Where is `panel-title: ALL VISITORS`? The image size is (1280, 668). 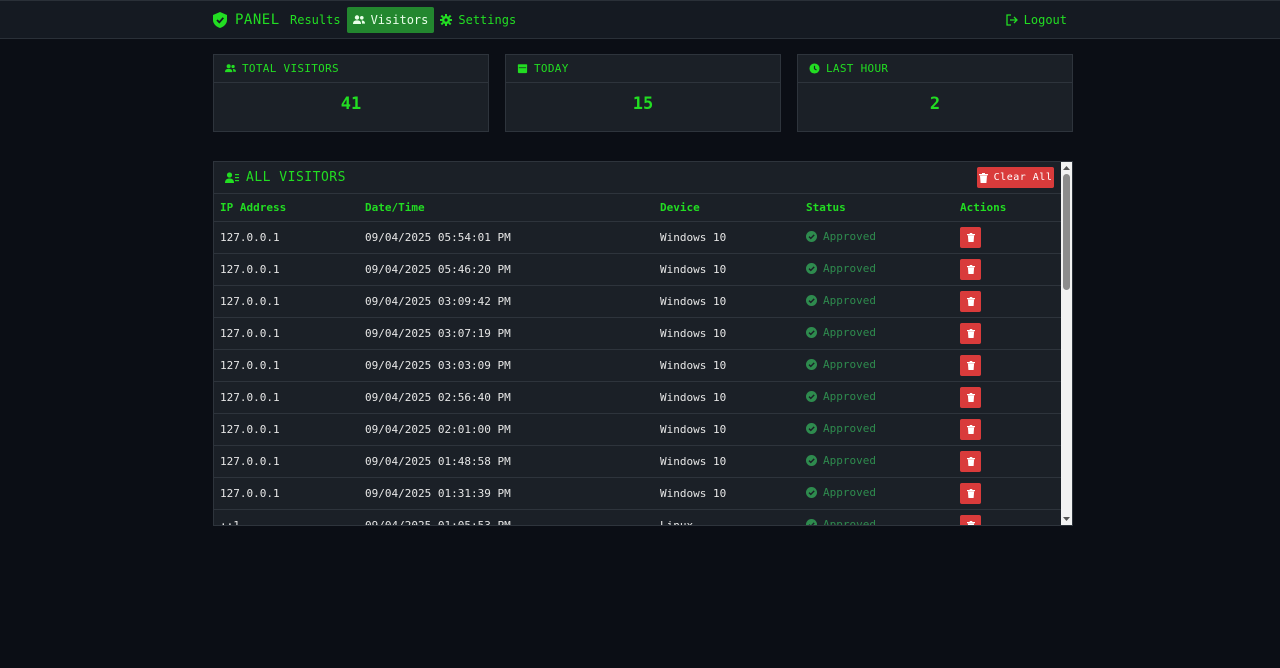 panel-title: ALL VISITORS is located at coordinates (296, 177).